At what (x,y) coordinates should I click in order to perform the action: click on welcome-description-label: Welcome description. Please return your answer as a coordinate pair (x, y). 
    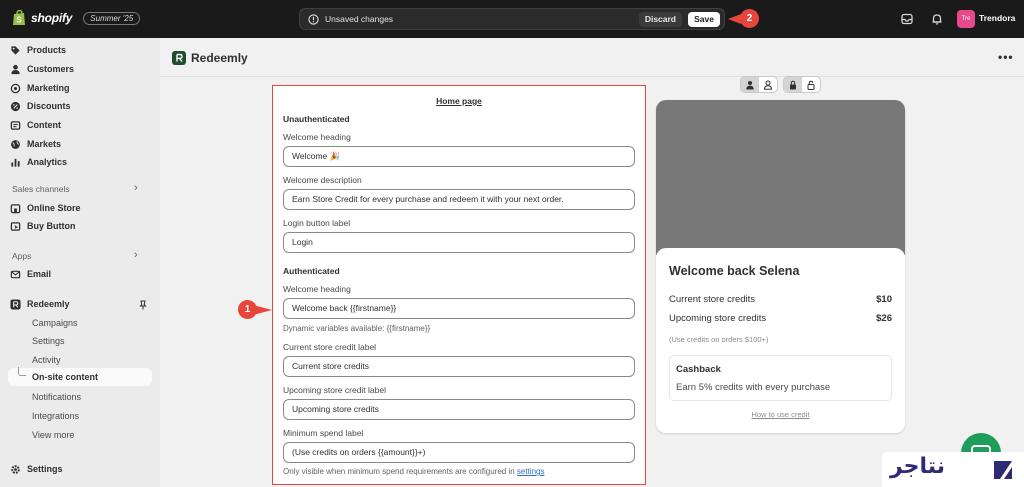
    Looking at the image, I should click on (322, 180).